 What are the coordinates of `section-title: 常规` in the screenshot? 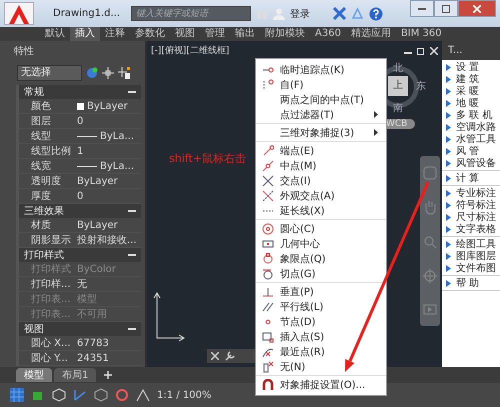 It's located at (34, 92).